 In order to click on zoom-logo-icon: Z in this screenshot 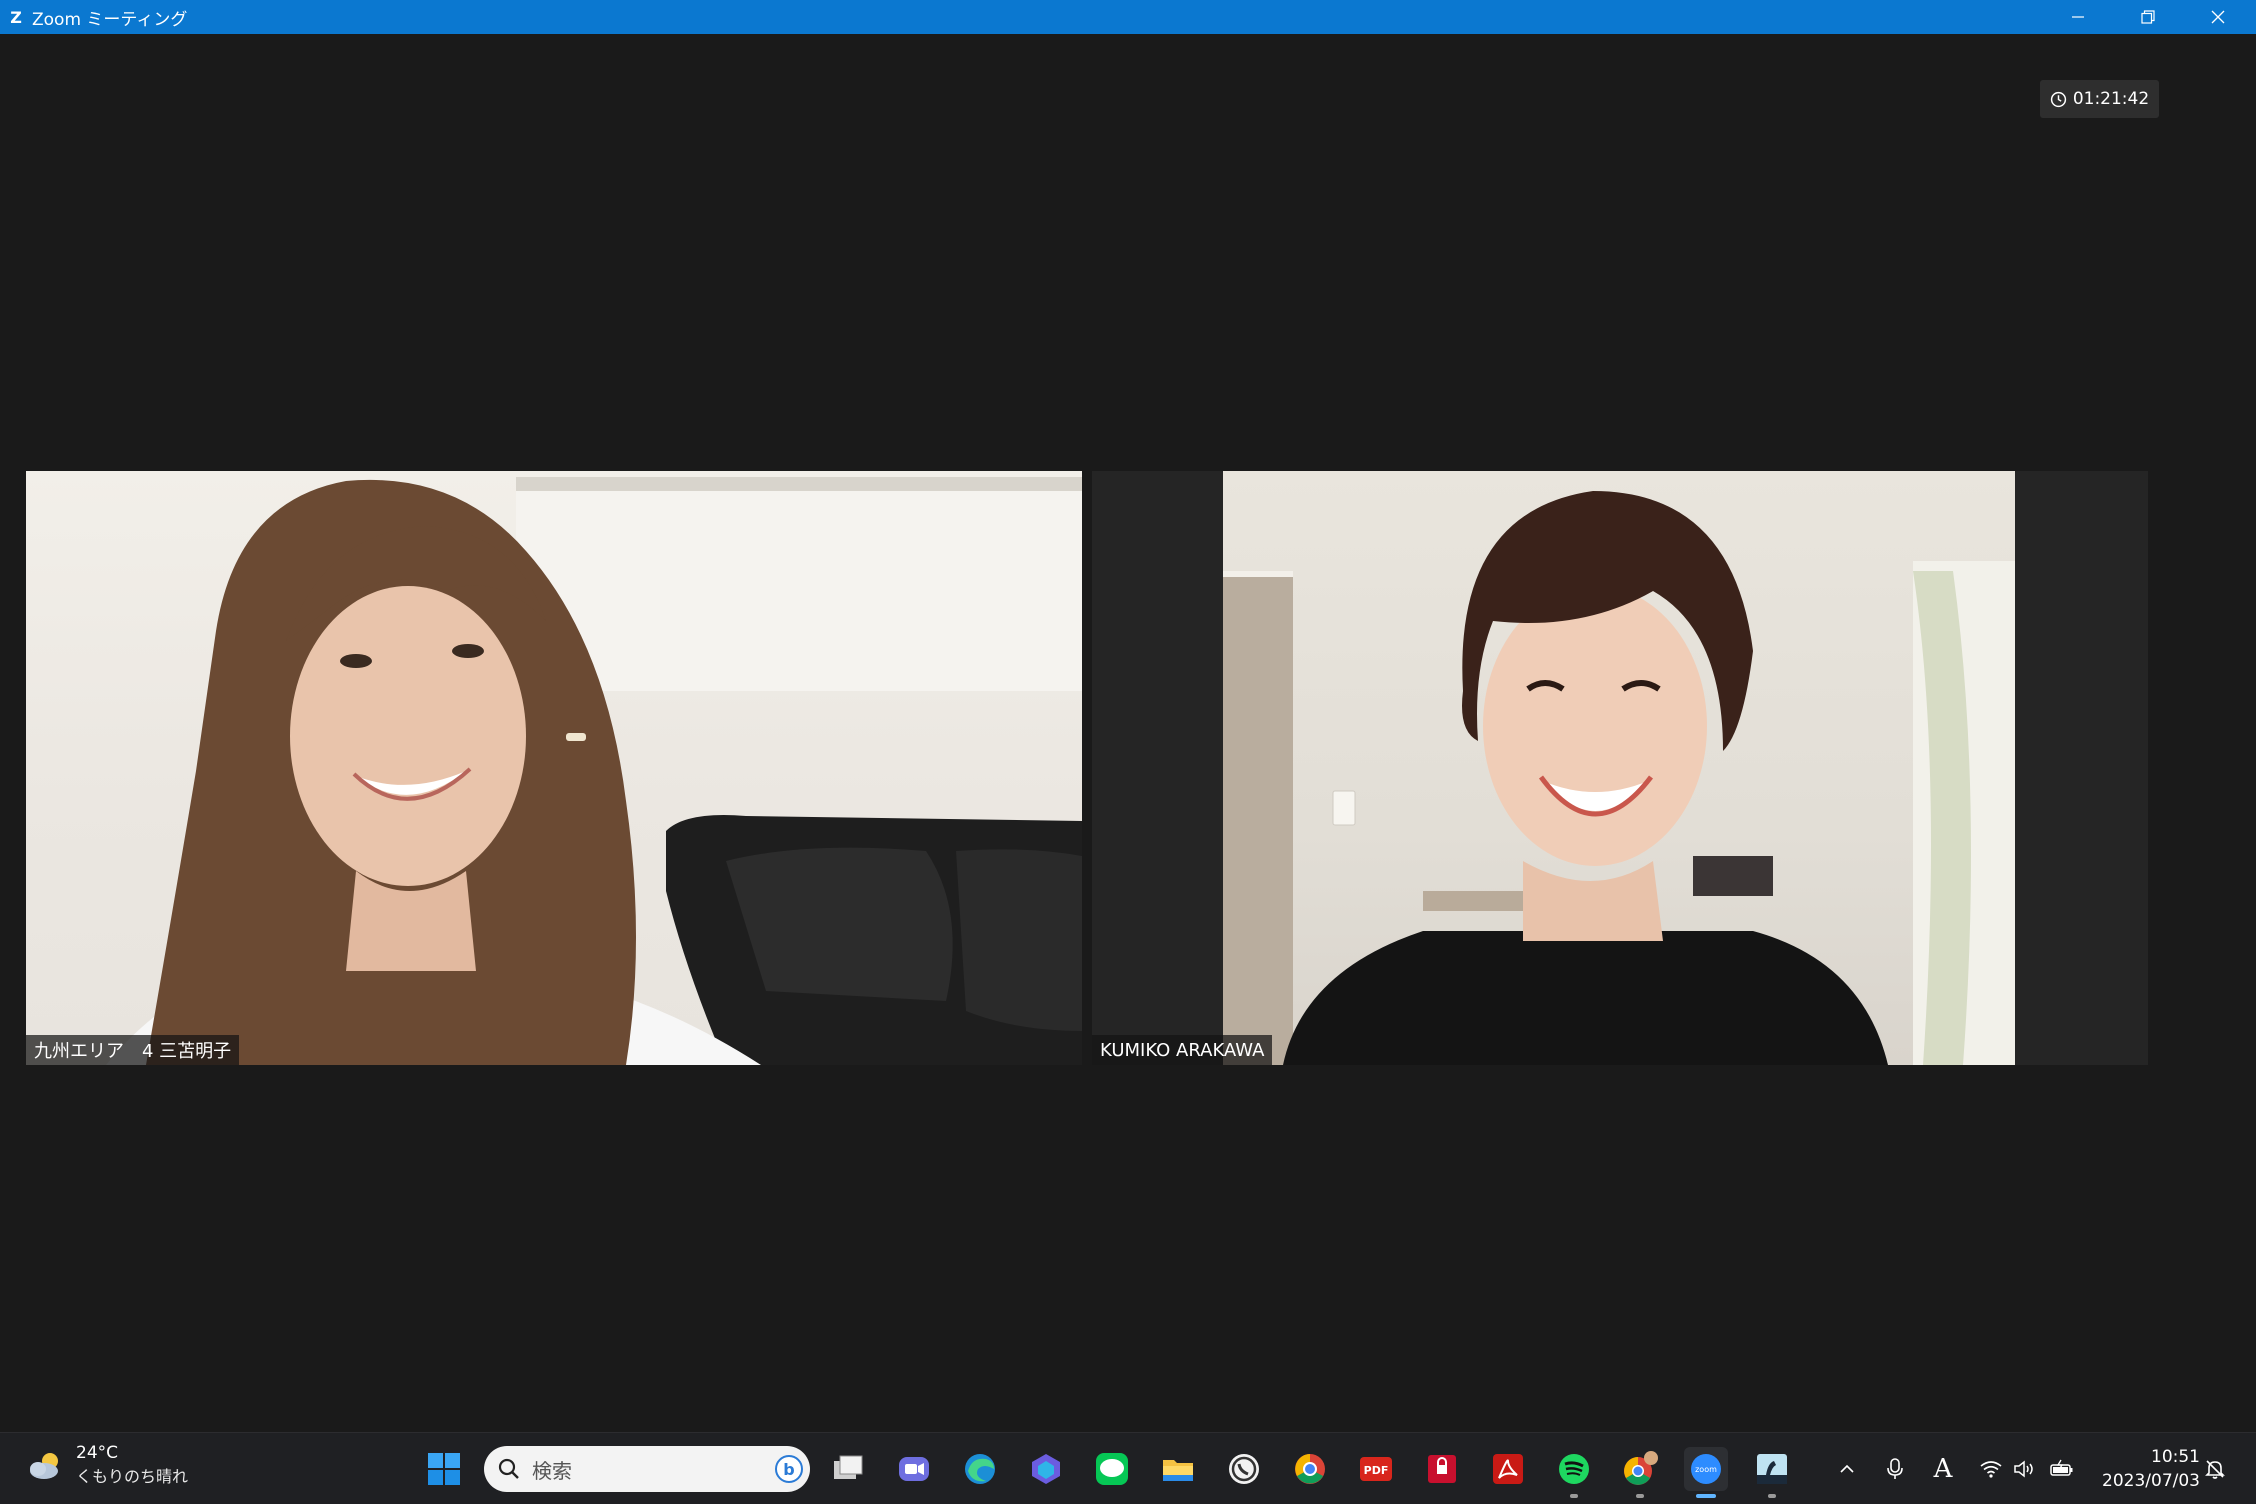, I will do `click(16, 17)`.